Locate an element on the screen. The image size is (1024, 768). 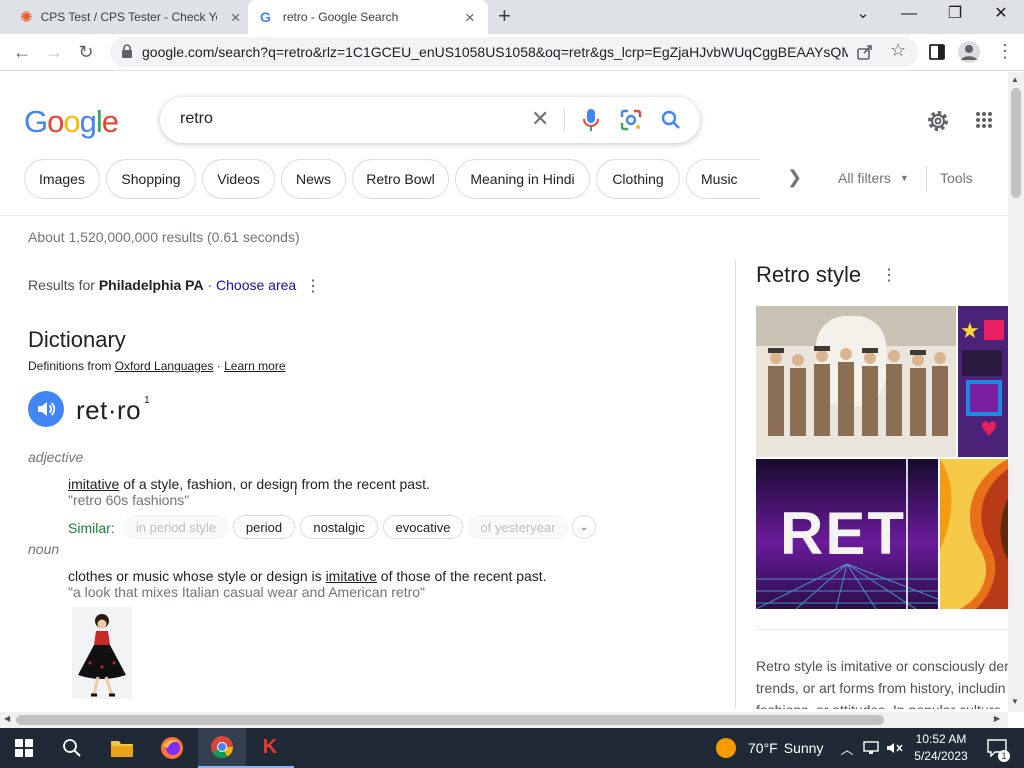
choose-area-link: Choose area is located at coordinates (256, 285).